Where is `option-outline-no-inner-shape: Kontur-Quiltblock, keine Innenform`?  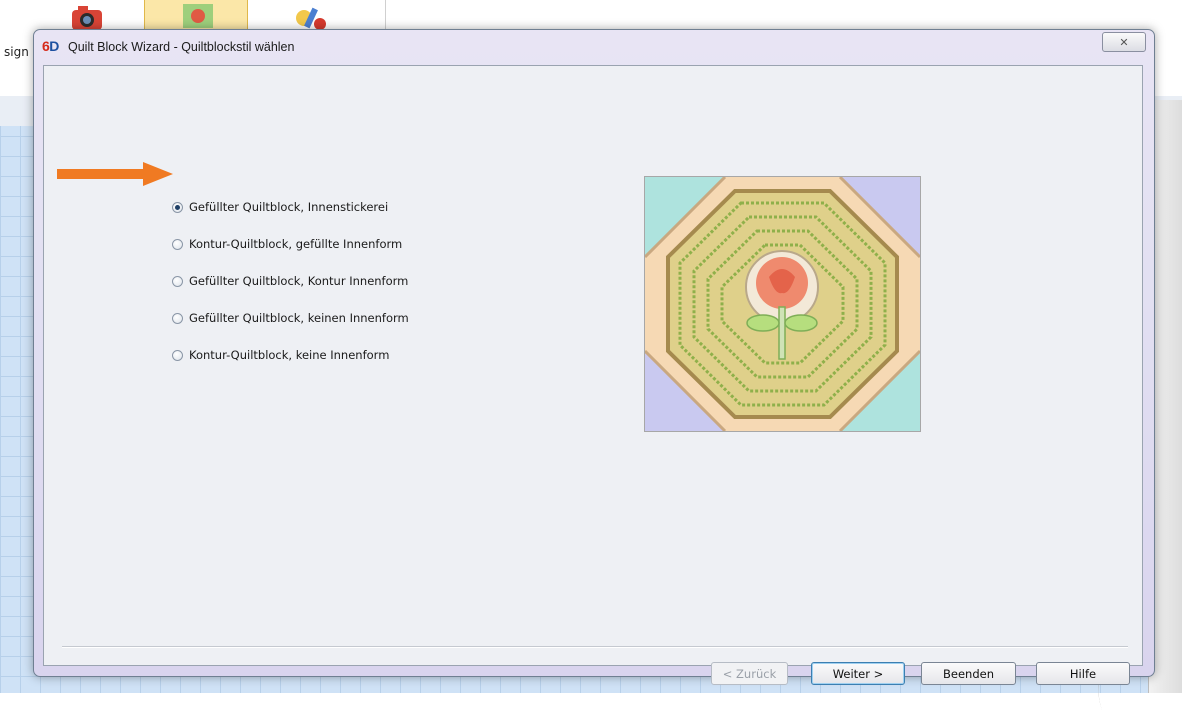
option-outline-no-inner-shape: Kontur-Quiltblock, keine Innenform is located at coordinates (280, 355).